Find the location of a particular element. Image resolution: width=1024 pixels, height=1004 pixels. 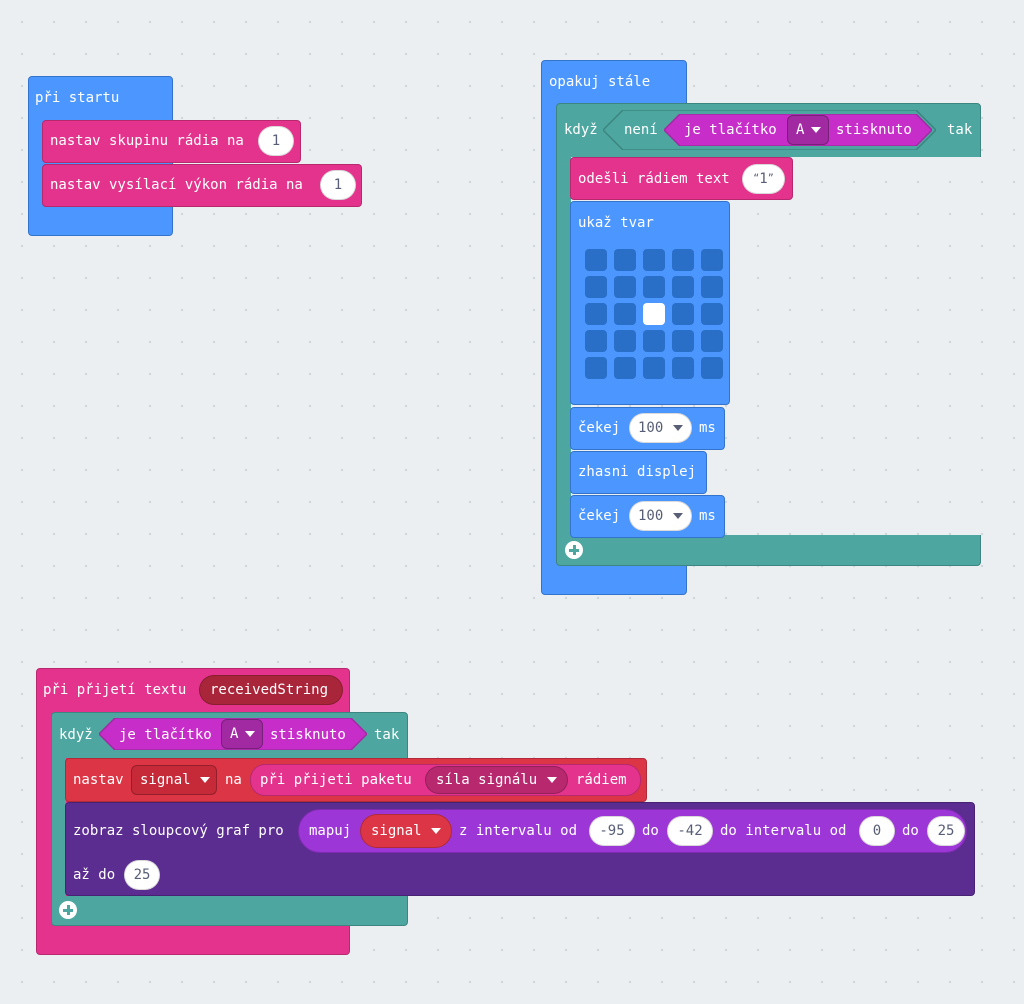

not-label: není is located at coordinates (641, 130).